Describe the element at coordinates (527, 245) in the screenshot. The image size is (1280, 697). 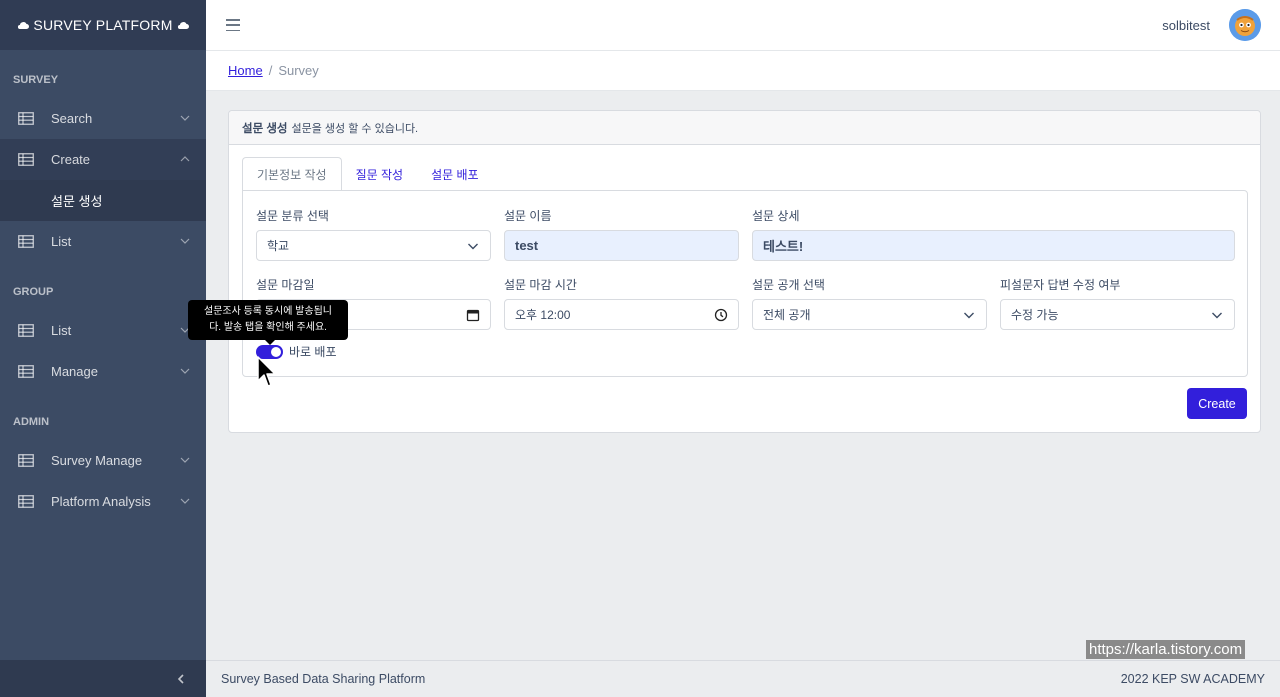
I see `survey-name-value: test` at that location.